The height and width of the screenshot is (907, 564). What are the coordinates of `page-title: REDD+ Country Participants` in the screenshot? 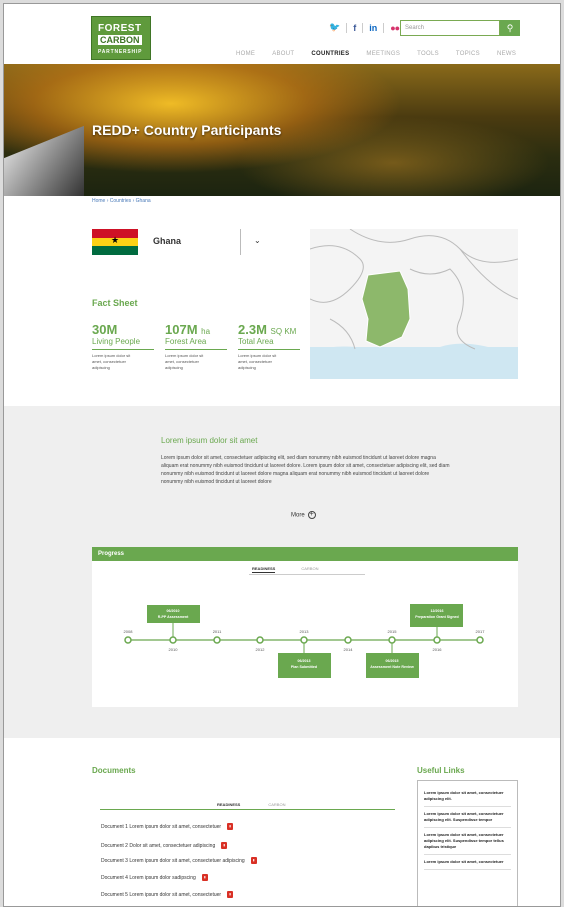 It's located at (187, 130).